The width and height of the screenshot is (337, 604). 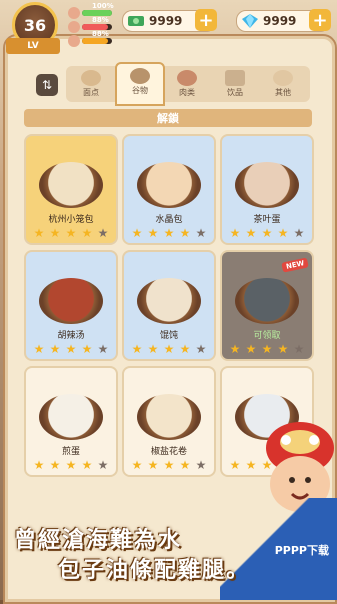 I want to click on chef-face-icon, so click(x=74, y=27).